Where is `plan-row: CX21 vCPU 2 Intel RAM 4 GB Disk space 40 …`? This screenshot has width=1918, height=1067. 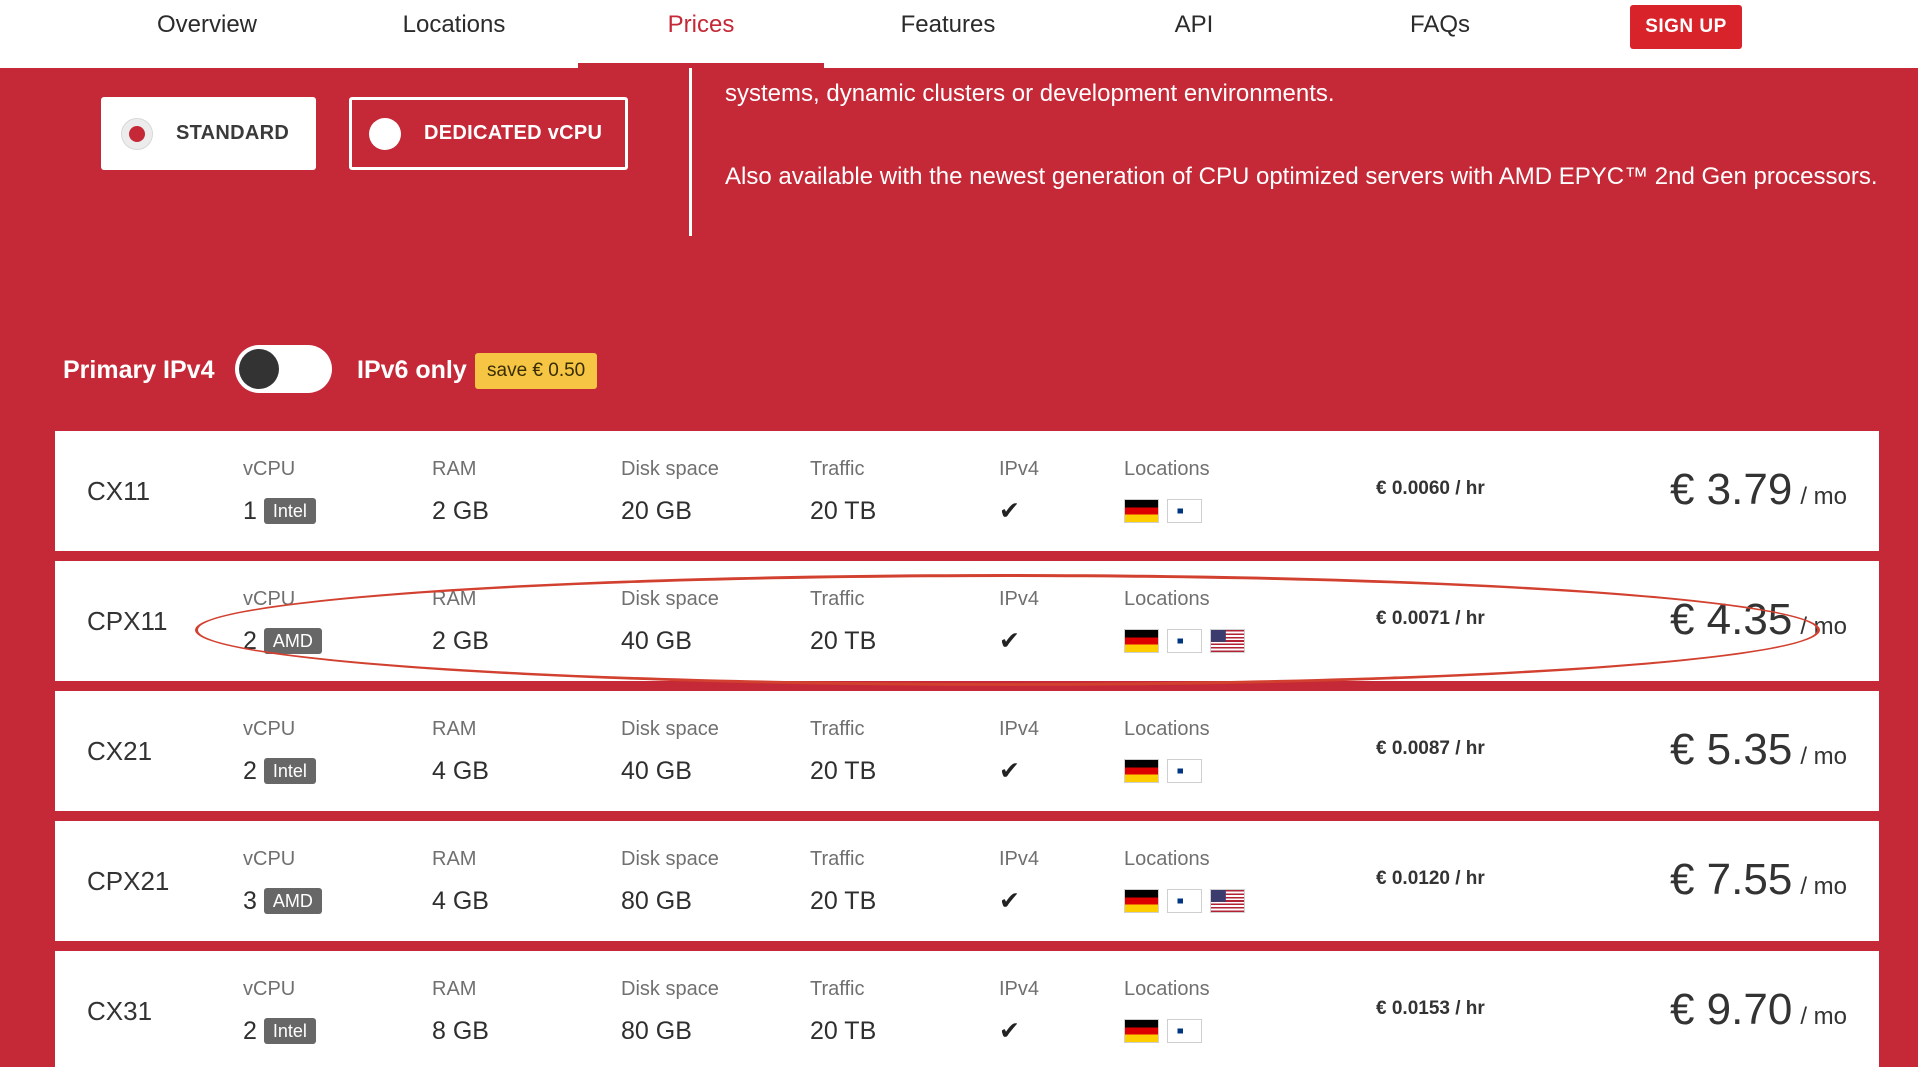
plan-row: CX21 vCPU 2 Intel RAM 4 GB Disk space 40 … is located at coordinates (967, 751).